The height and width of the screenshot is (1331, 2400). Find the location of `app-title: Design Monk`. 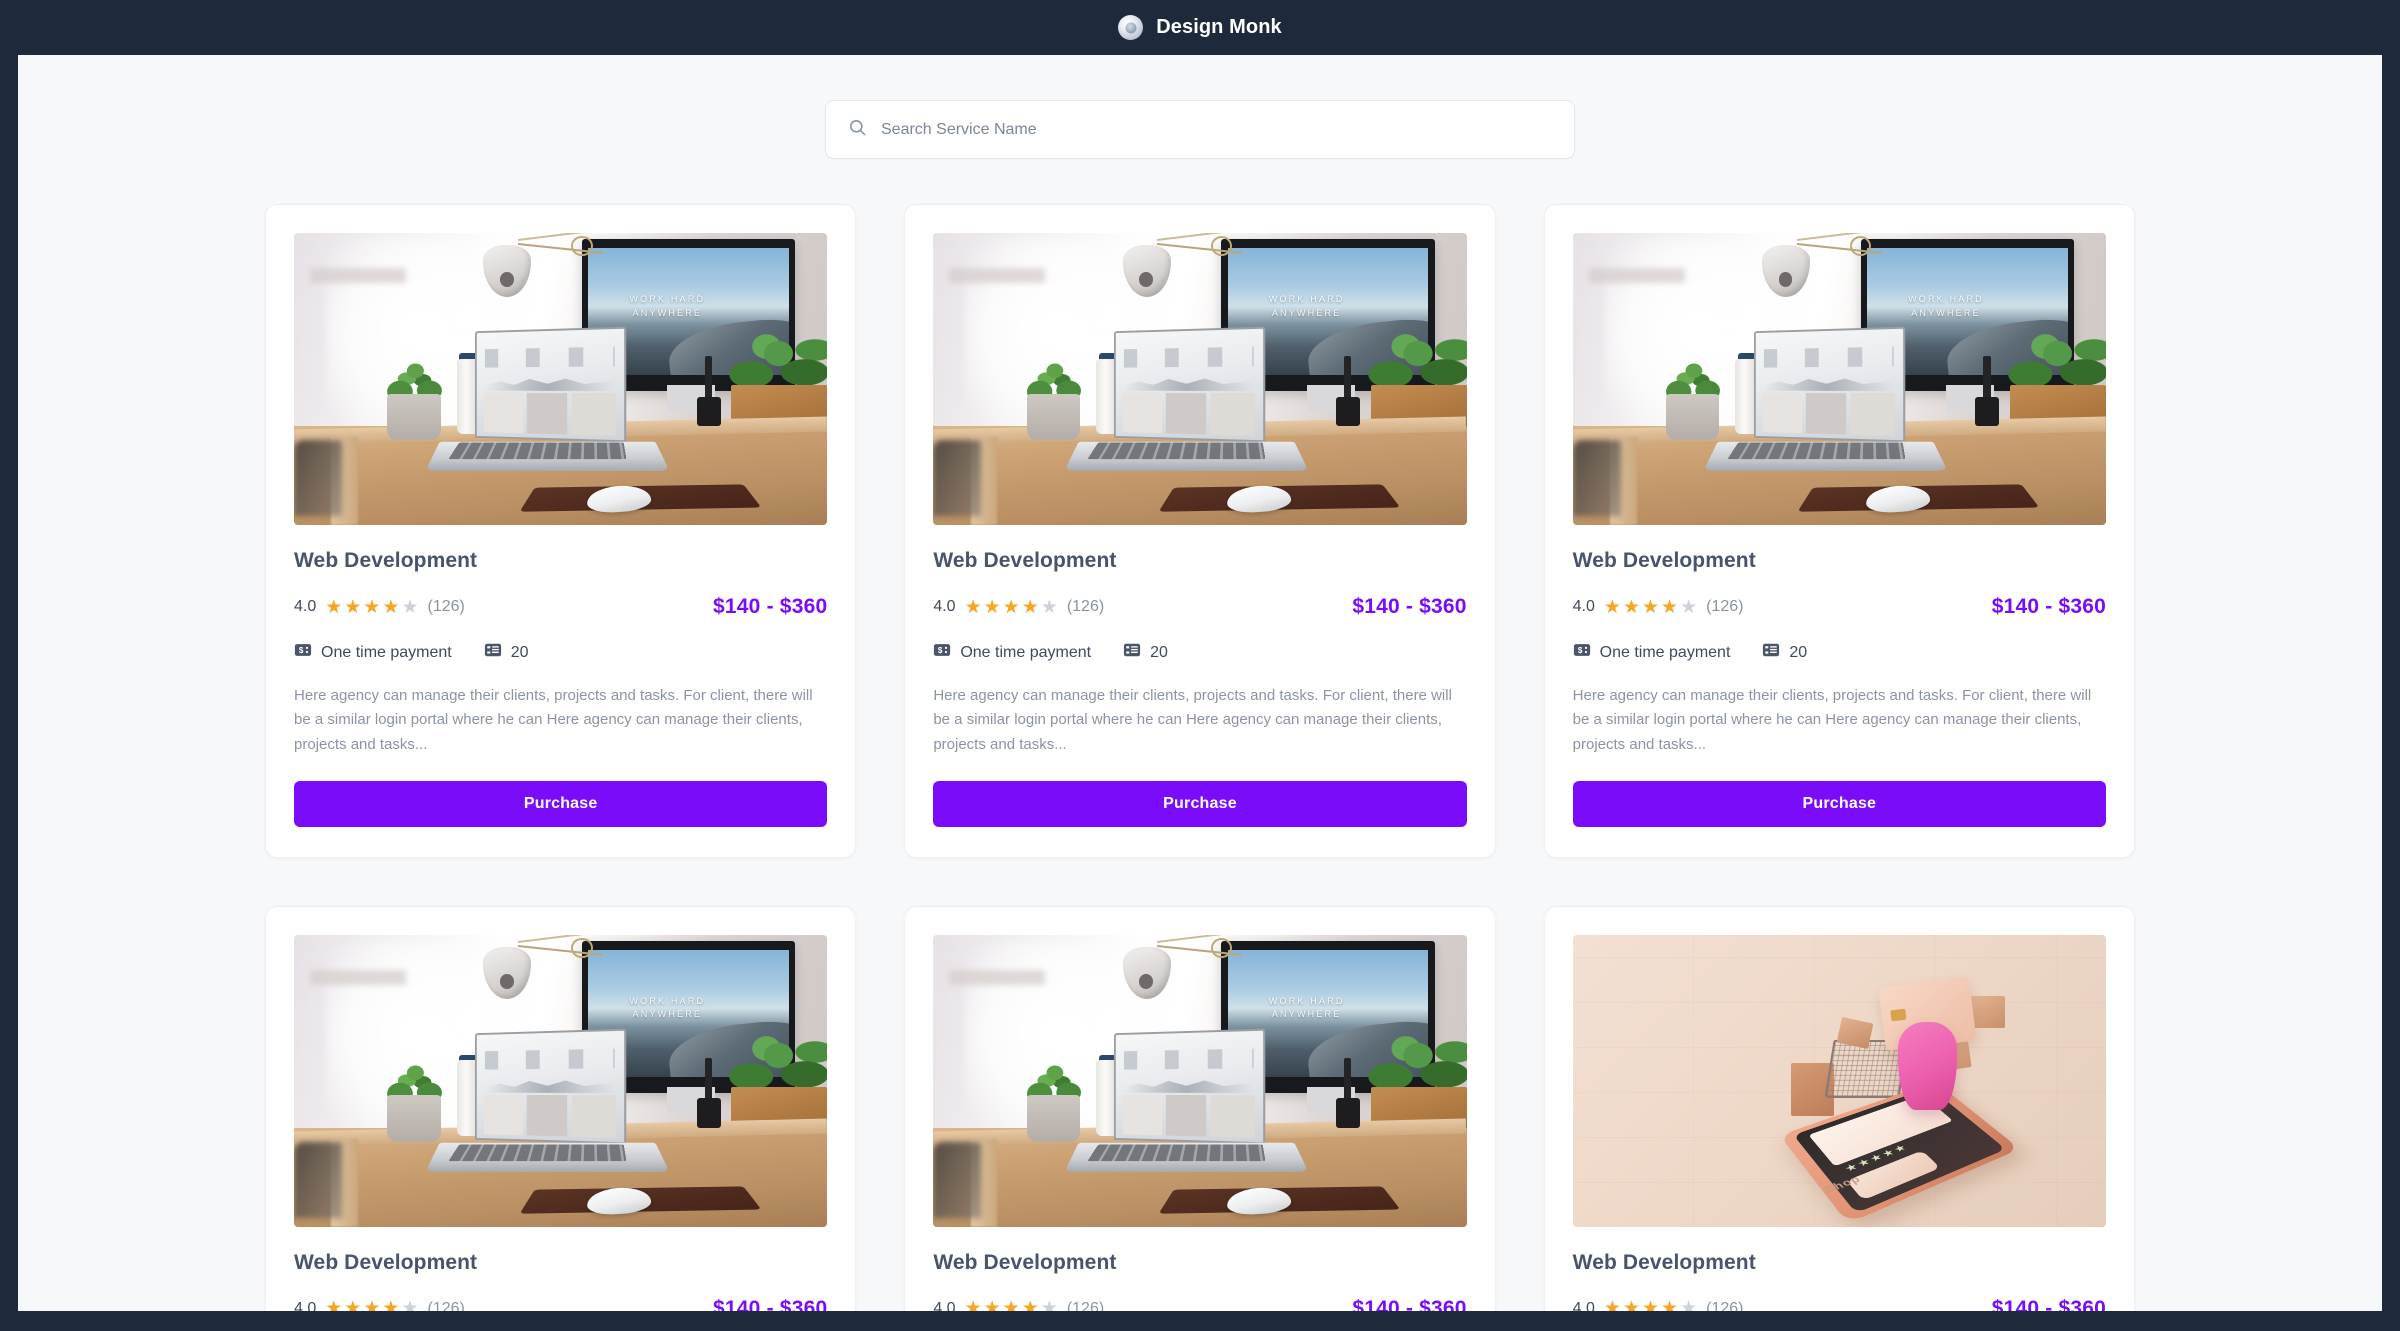

app-title: Design Monk is located at coordinates (1219, 27).